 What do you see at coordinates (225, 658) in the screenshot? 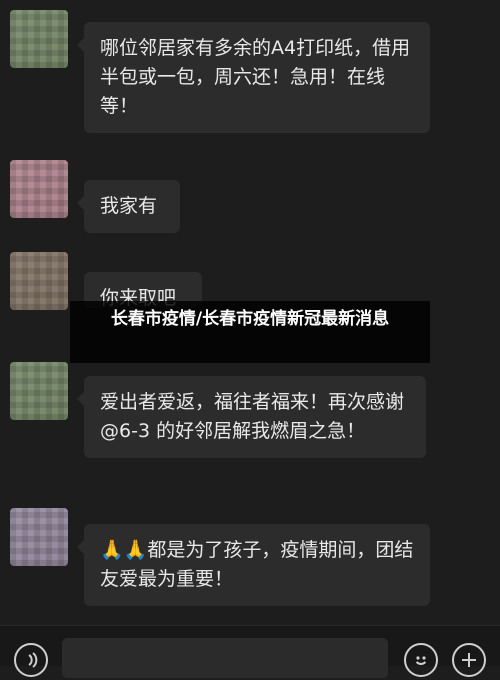
I see `message-input` at bounding box center [225, 658].